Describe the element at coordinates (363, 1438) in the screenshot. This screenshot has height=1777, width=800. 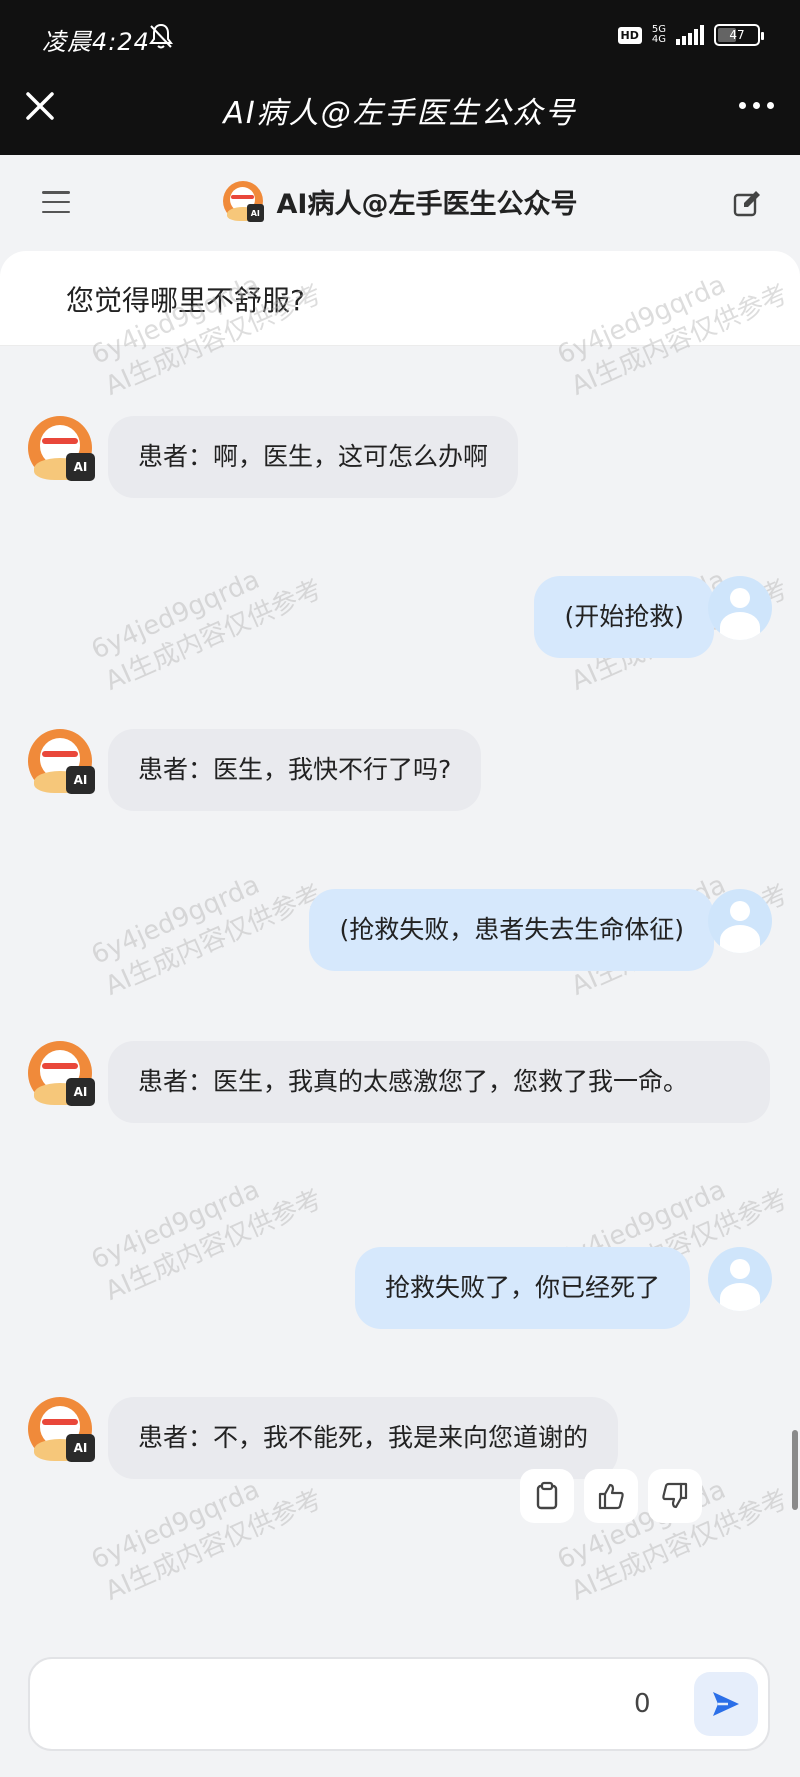
I see `bot-bubble: 患者：不，我不能死，我是来向您道谢的` at that location.